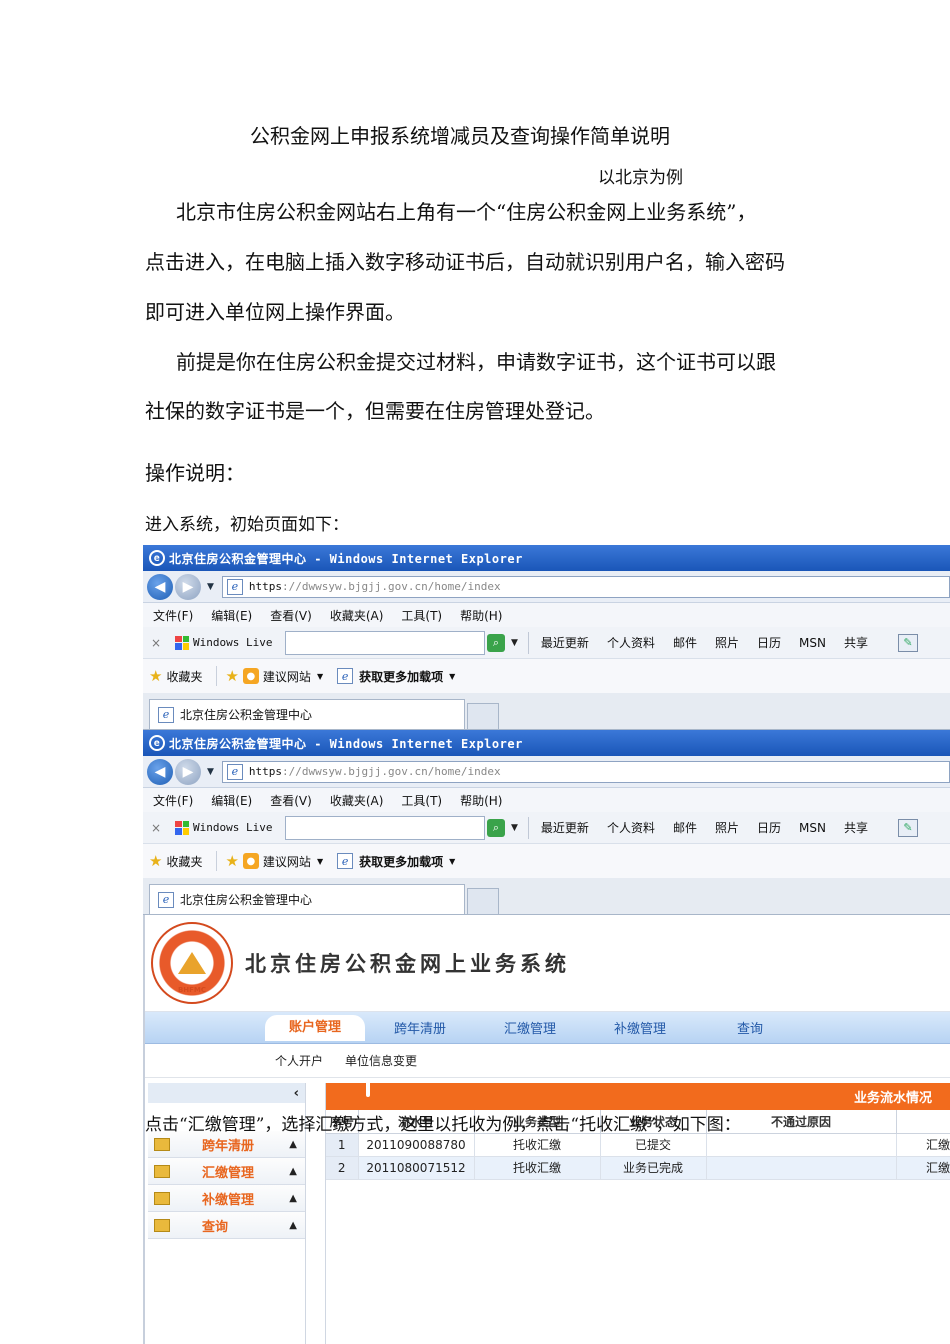 This screenshot has height=1344, width=950. What do you see at coordinates (342, 1145) in the screenshot?
I see `cell-index: 1` at bounding box center [342, 1145].